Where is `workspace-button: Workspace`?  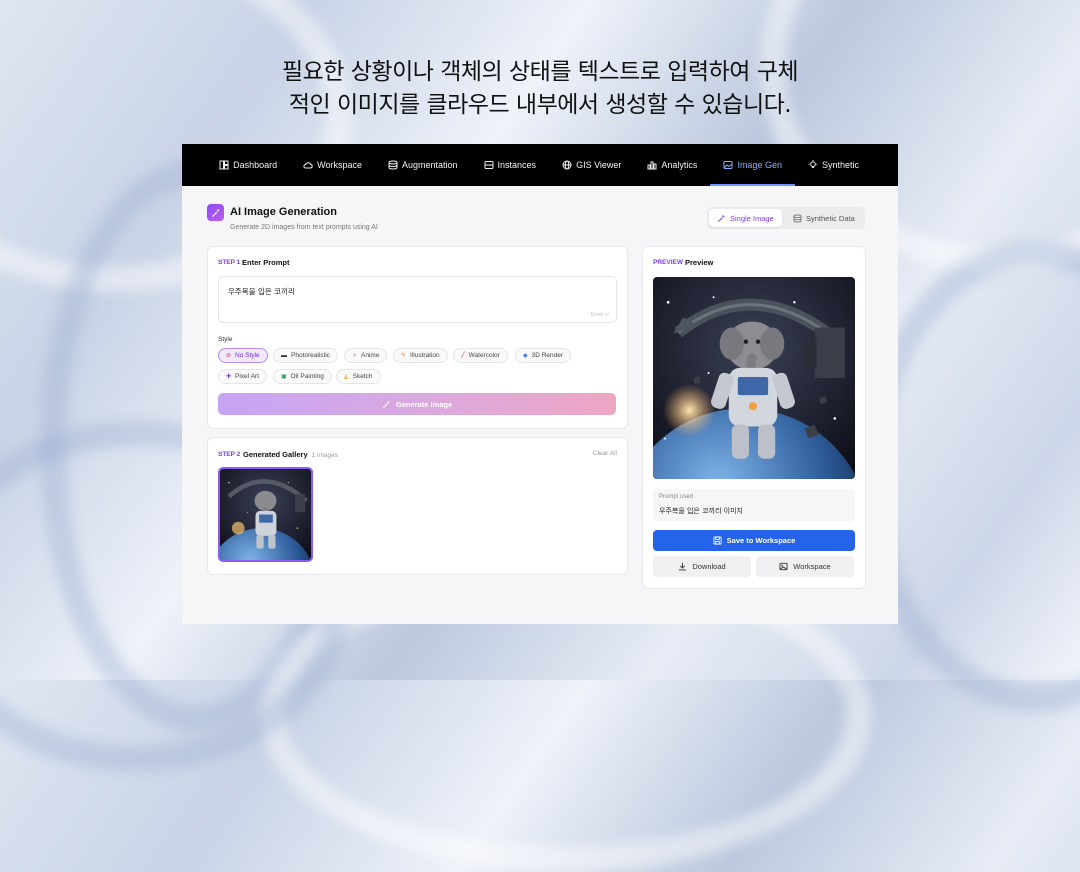
workspace-button: Workspace is located at coordinates (805, 566).